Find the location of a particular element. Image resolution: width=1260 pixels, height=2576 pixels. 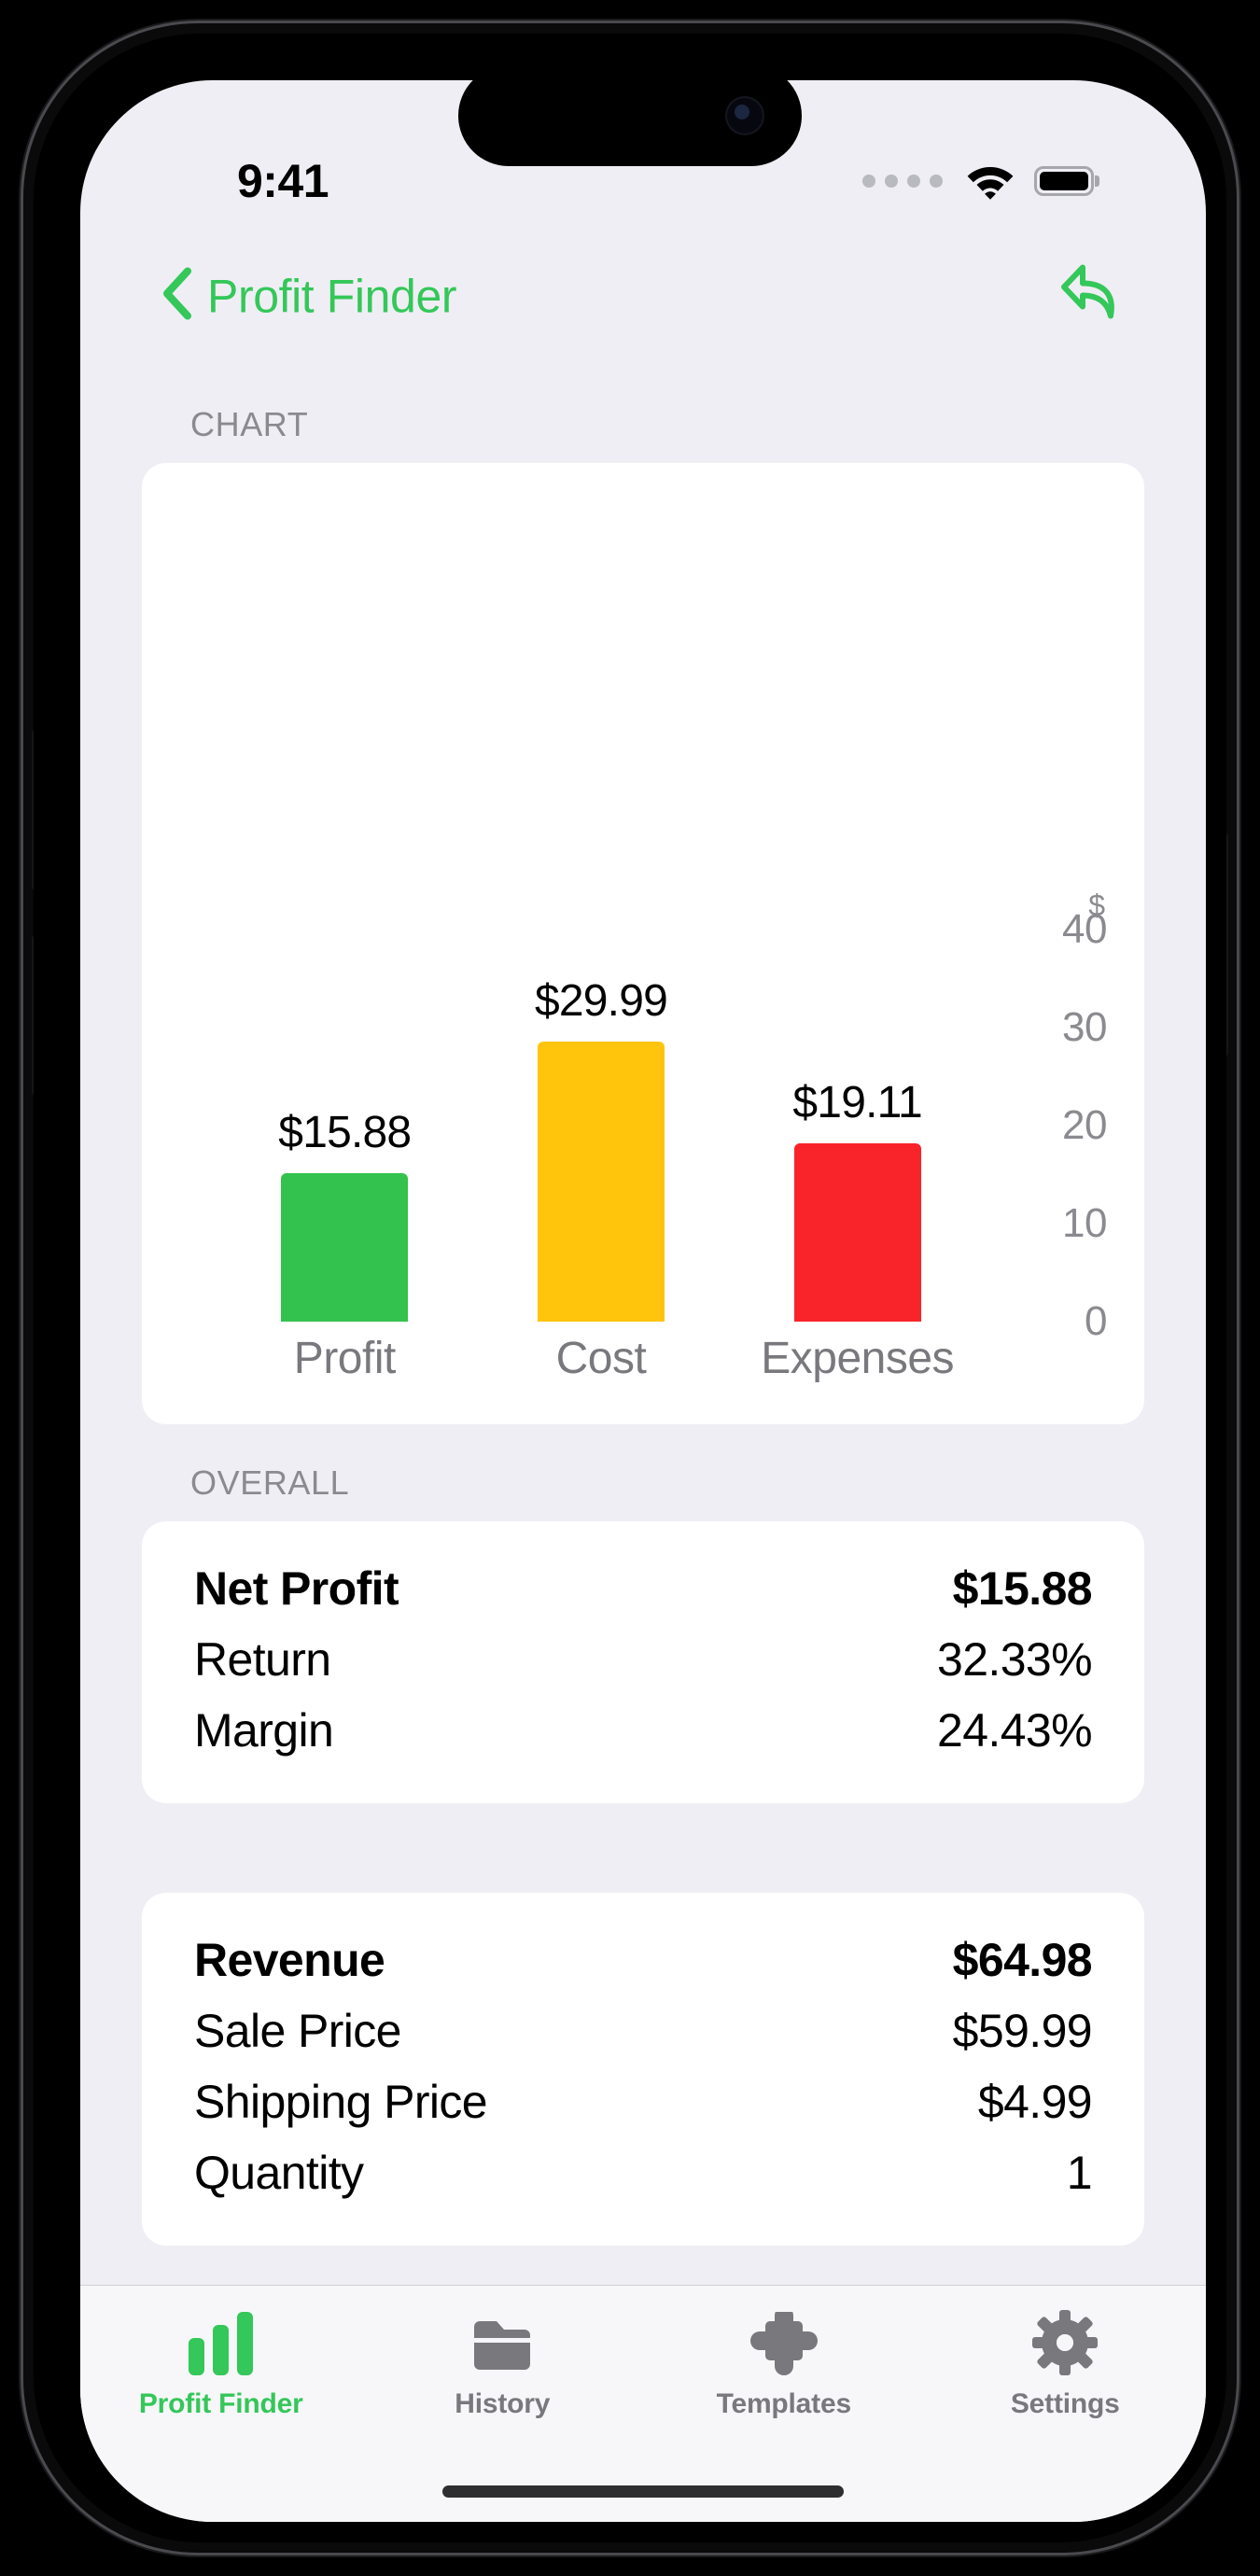

chart-y-tick: 30 is located at coordinates (1084, 1027).